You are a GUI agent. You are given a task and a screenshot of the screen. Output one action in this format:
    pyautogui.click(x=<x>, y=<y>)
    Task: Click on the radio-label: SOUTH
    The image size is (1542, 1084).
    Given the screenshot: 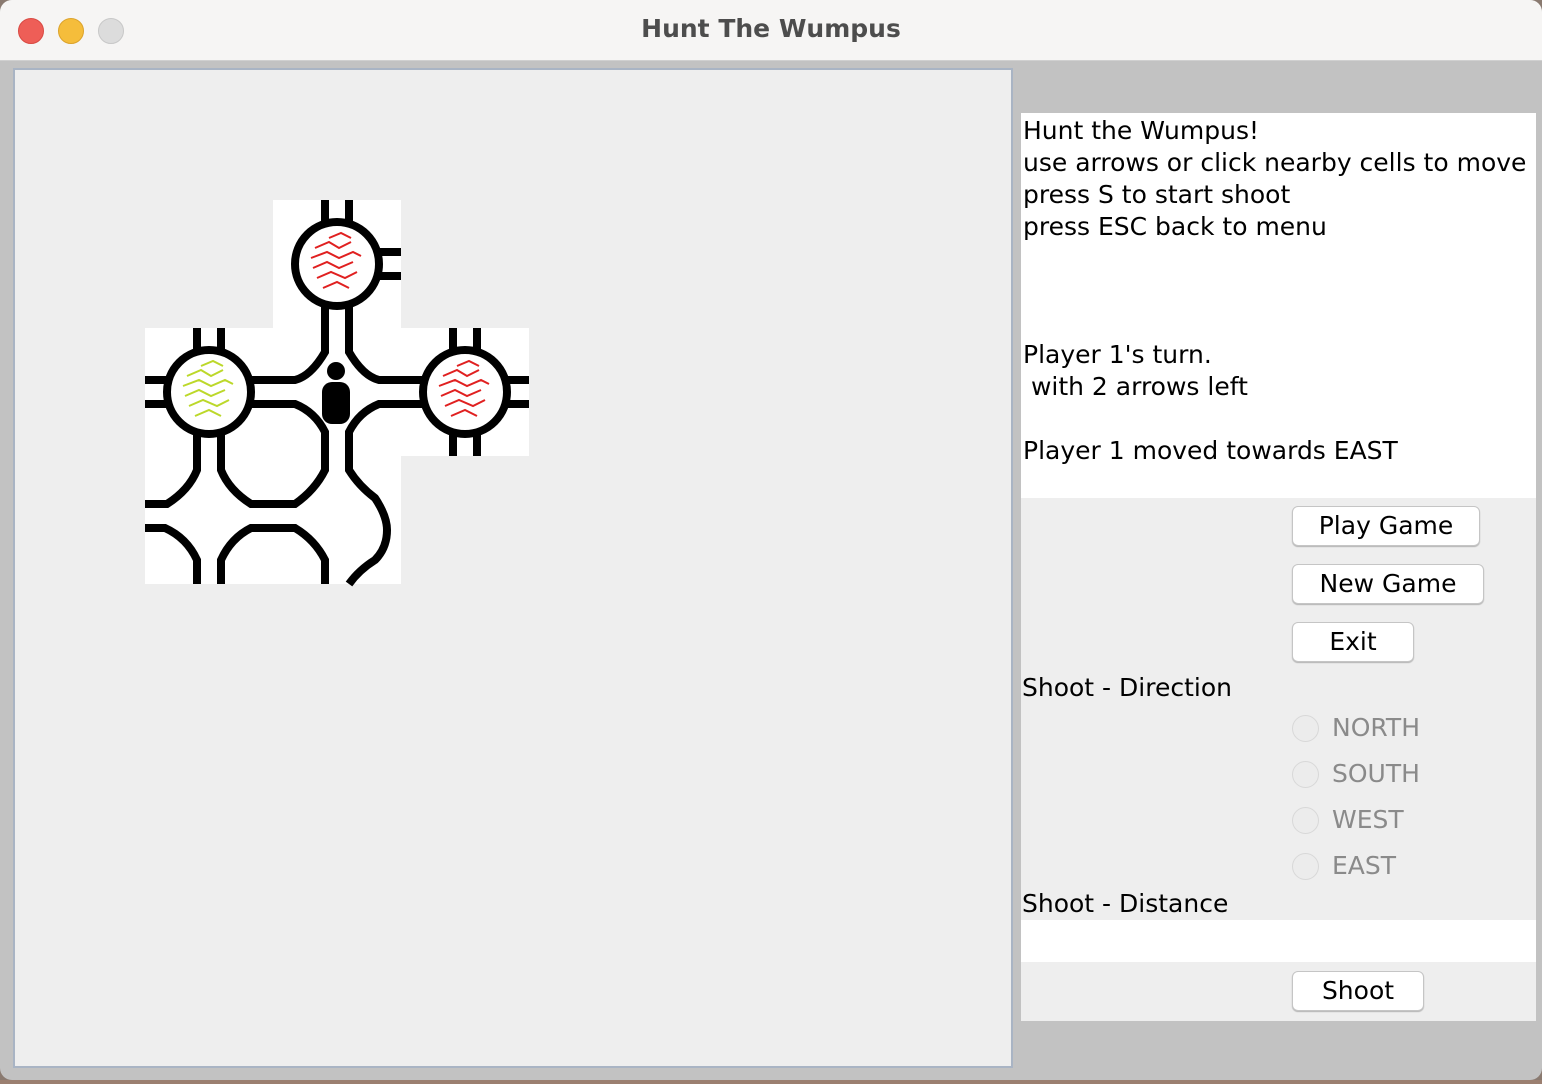 What is the action you would take?
    pyautogui.click(x=1376, y=773)
    